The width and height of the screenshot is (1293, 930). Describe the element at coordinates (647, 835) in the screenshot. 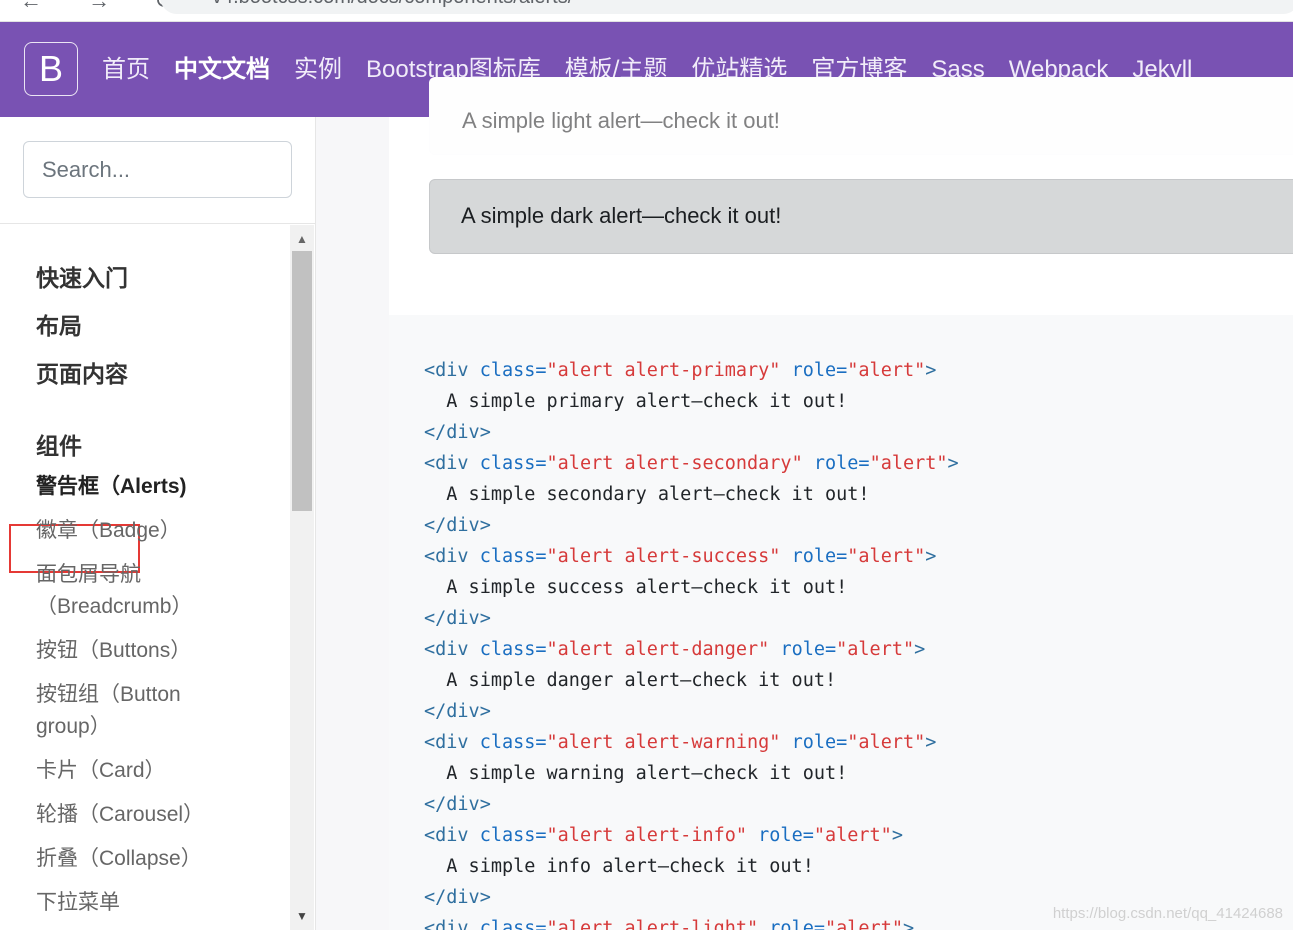

I see `code-class-value: "alert alert-info"` at that location.